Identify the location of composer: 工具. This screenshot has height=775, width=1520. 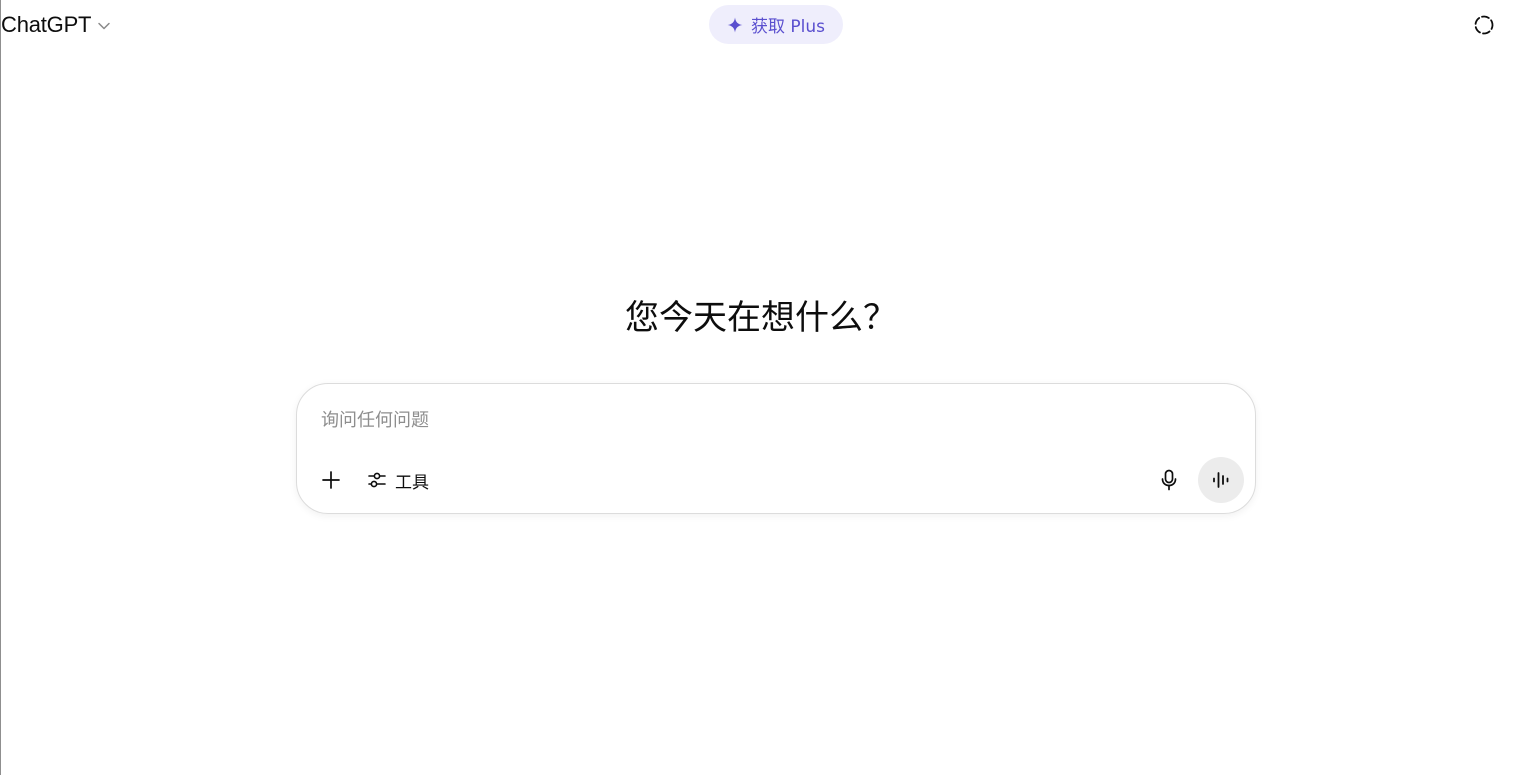
(776, 448).